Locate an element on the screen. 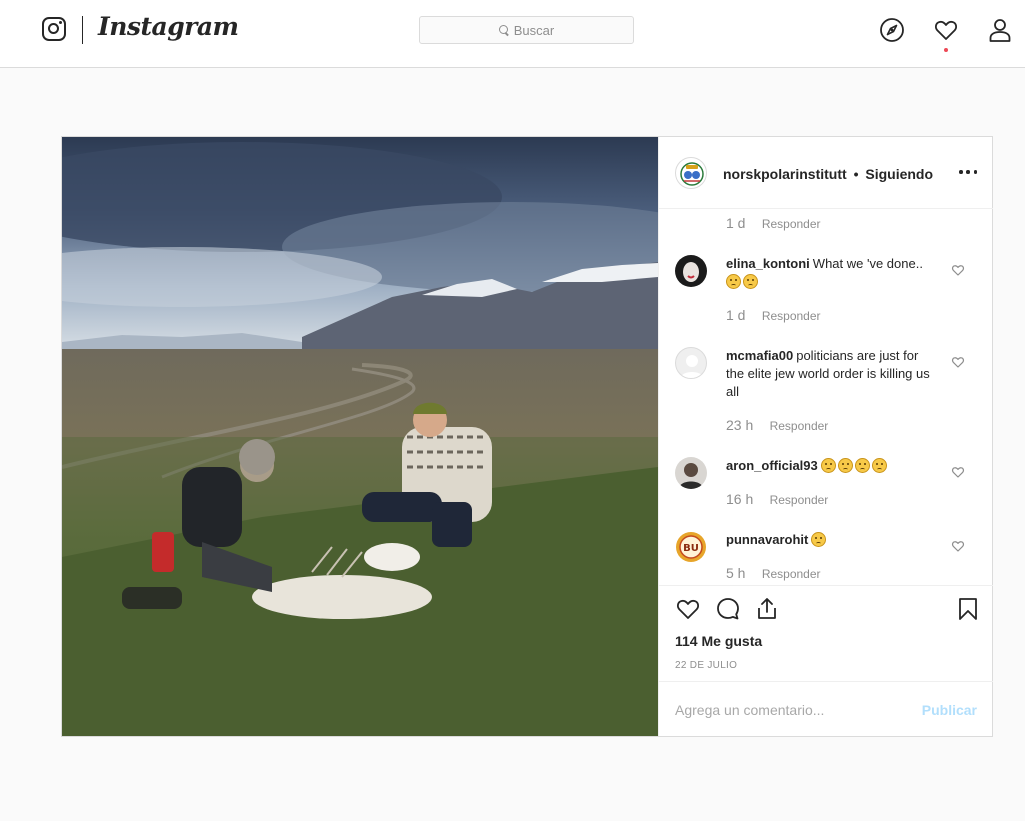  search-input: Buscar is located at coordinates (526, 30).